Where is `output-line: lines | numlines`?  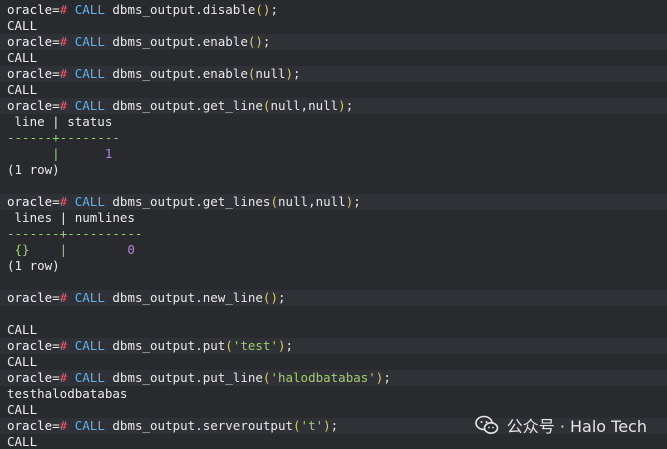 output-line: lines | numlines is located at coordinates (333, 218).